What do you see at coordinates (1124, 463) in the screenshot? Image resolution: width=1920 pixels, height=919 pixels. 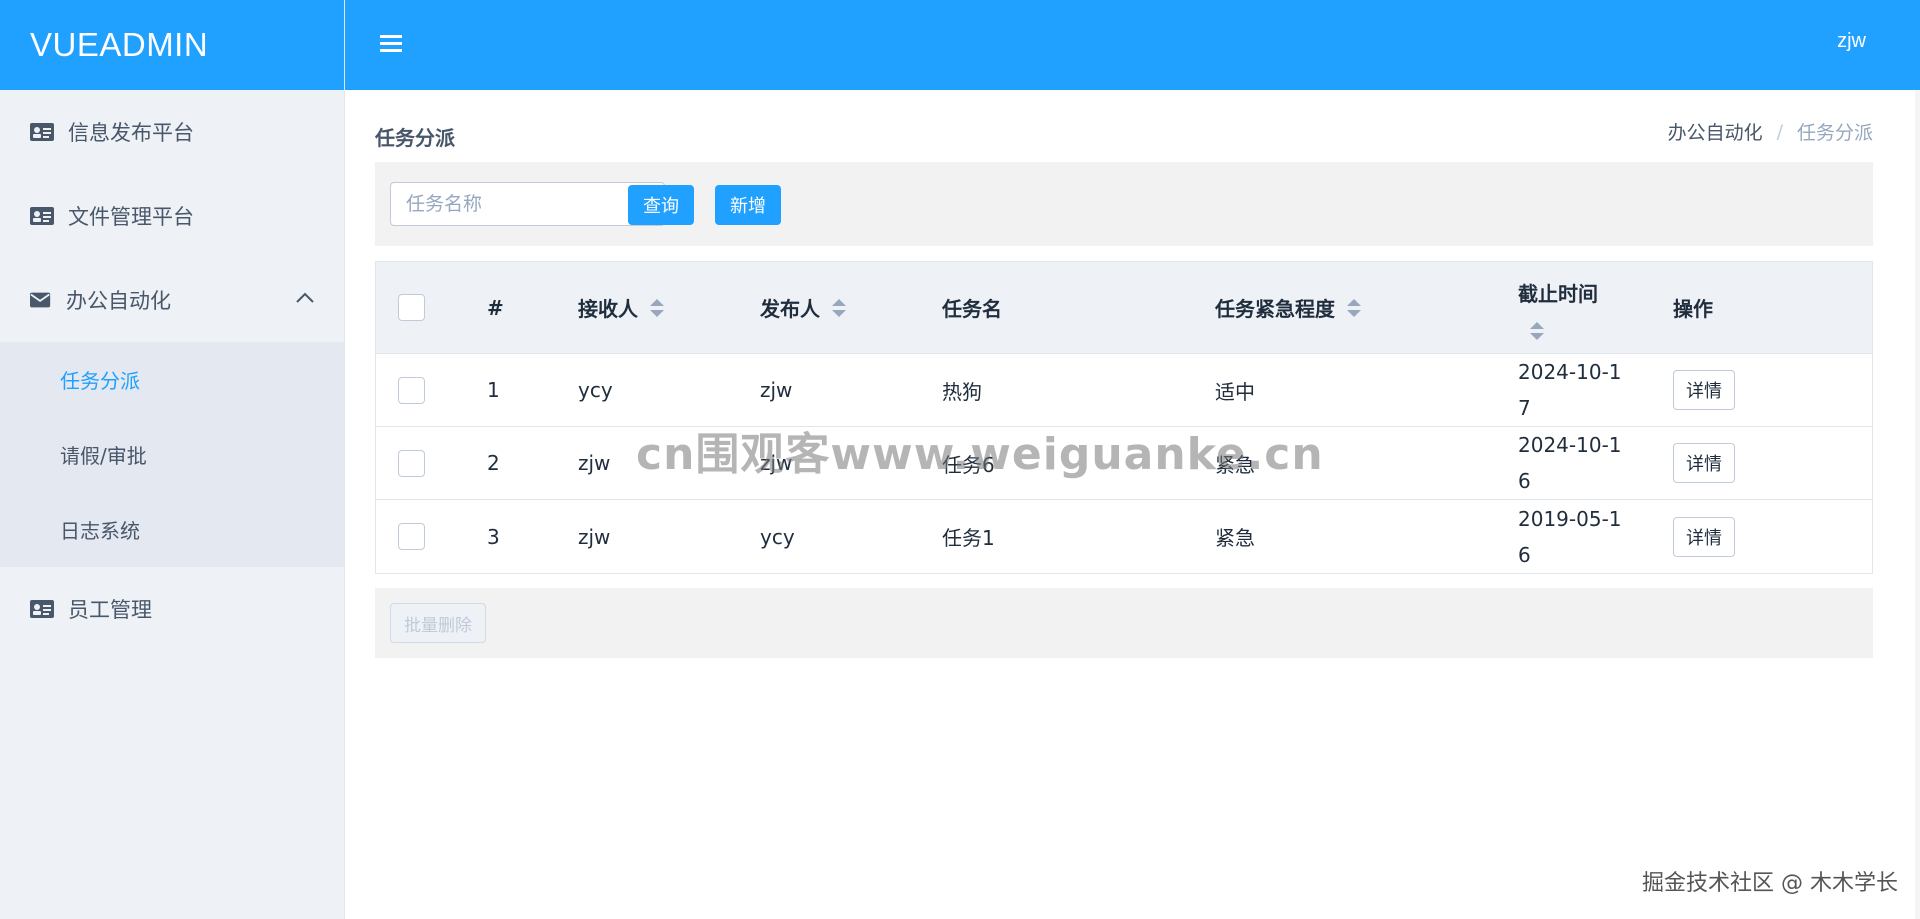 I see `table-row: 2 zjw zjw 任务6 紧急 2024-10-16 详情` at bounding box center [1124, 463].